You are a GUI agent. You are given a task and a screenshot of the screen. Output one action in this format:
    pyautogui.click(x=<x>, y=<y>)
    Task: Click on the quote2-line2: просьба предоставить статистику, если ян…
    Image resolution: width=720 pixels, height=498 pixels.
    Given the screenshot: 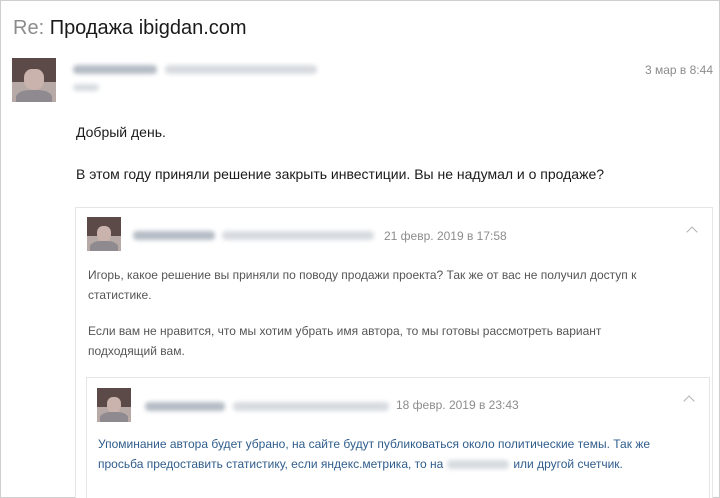 What is the action you would take?
    pyautogui.click(x=360, y=464)
    